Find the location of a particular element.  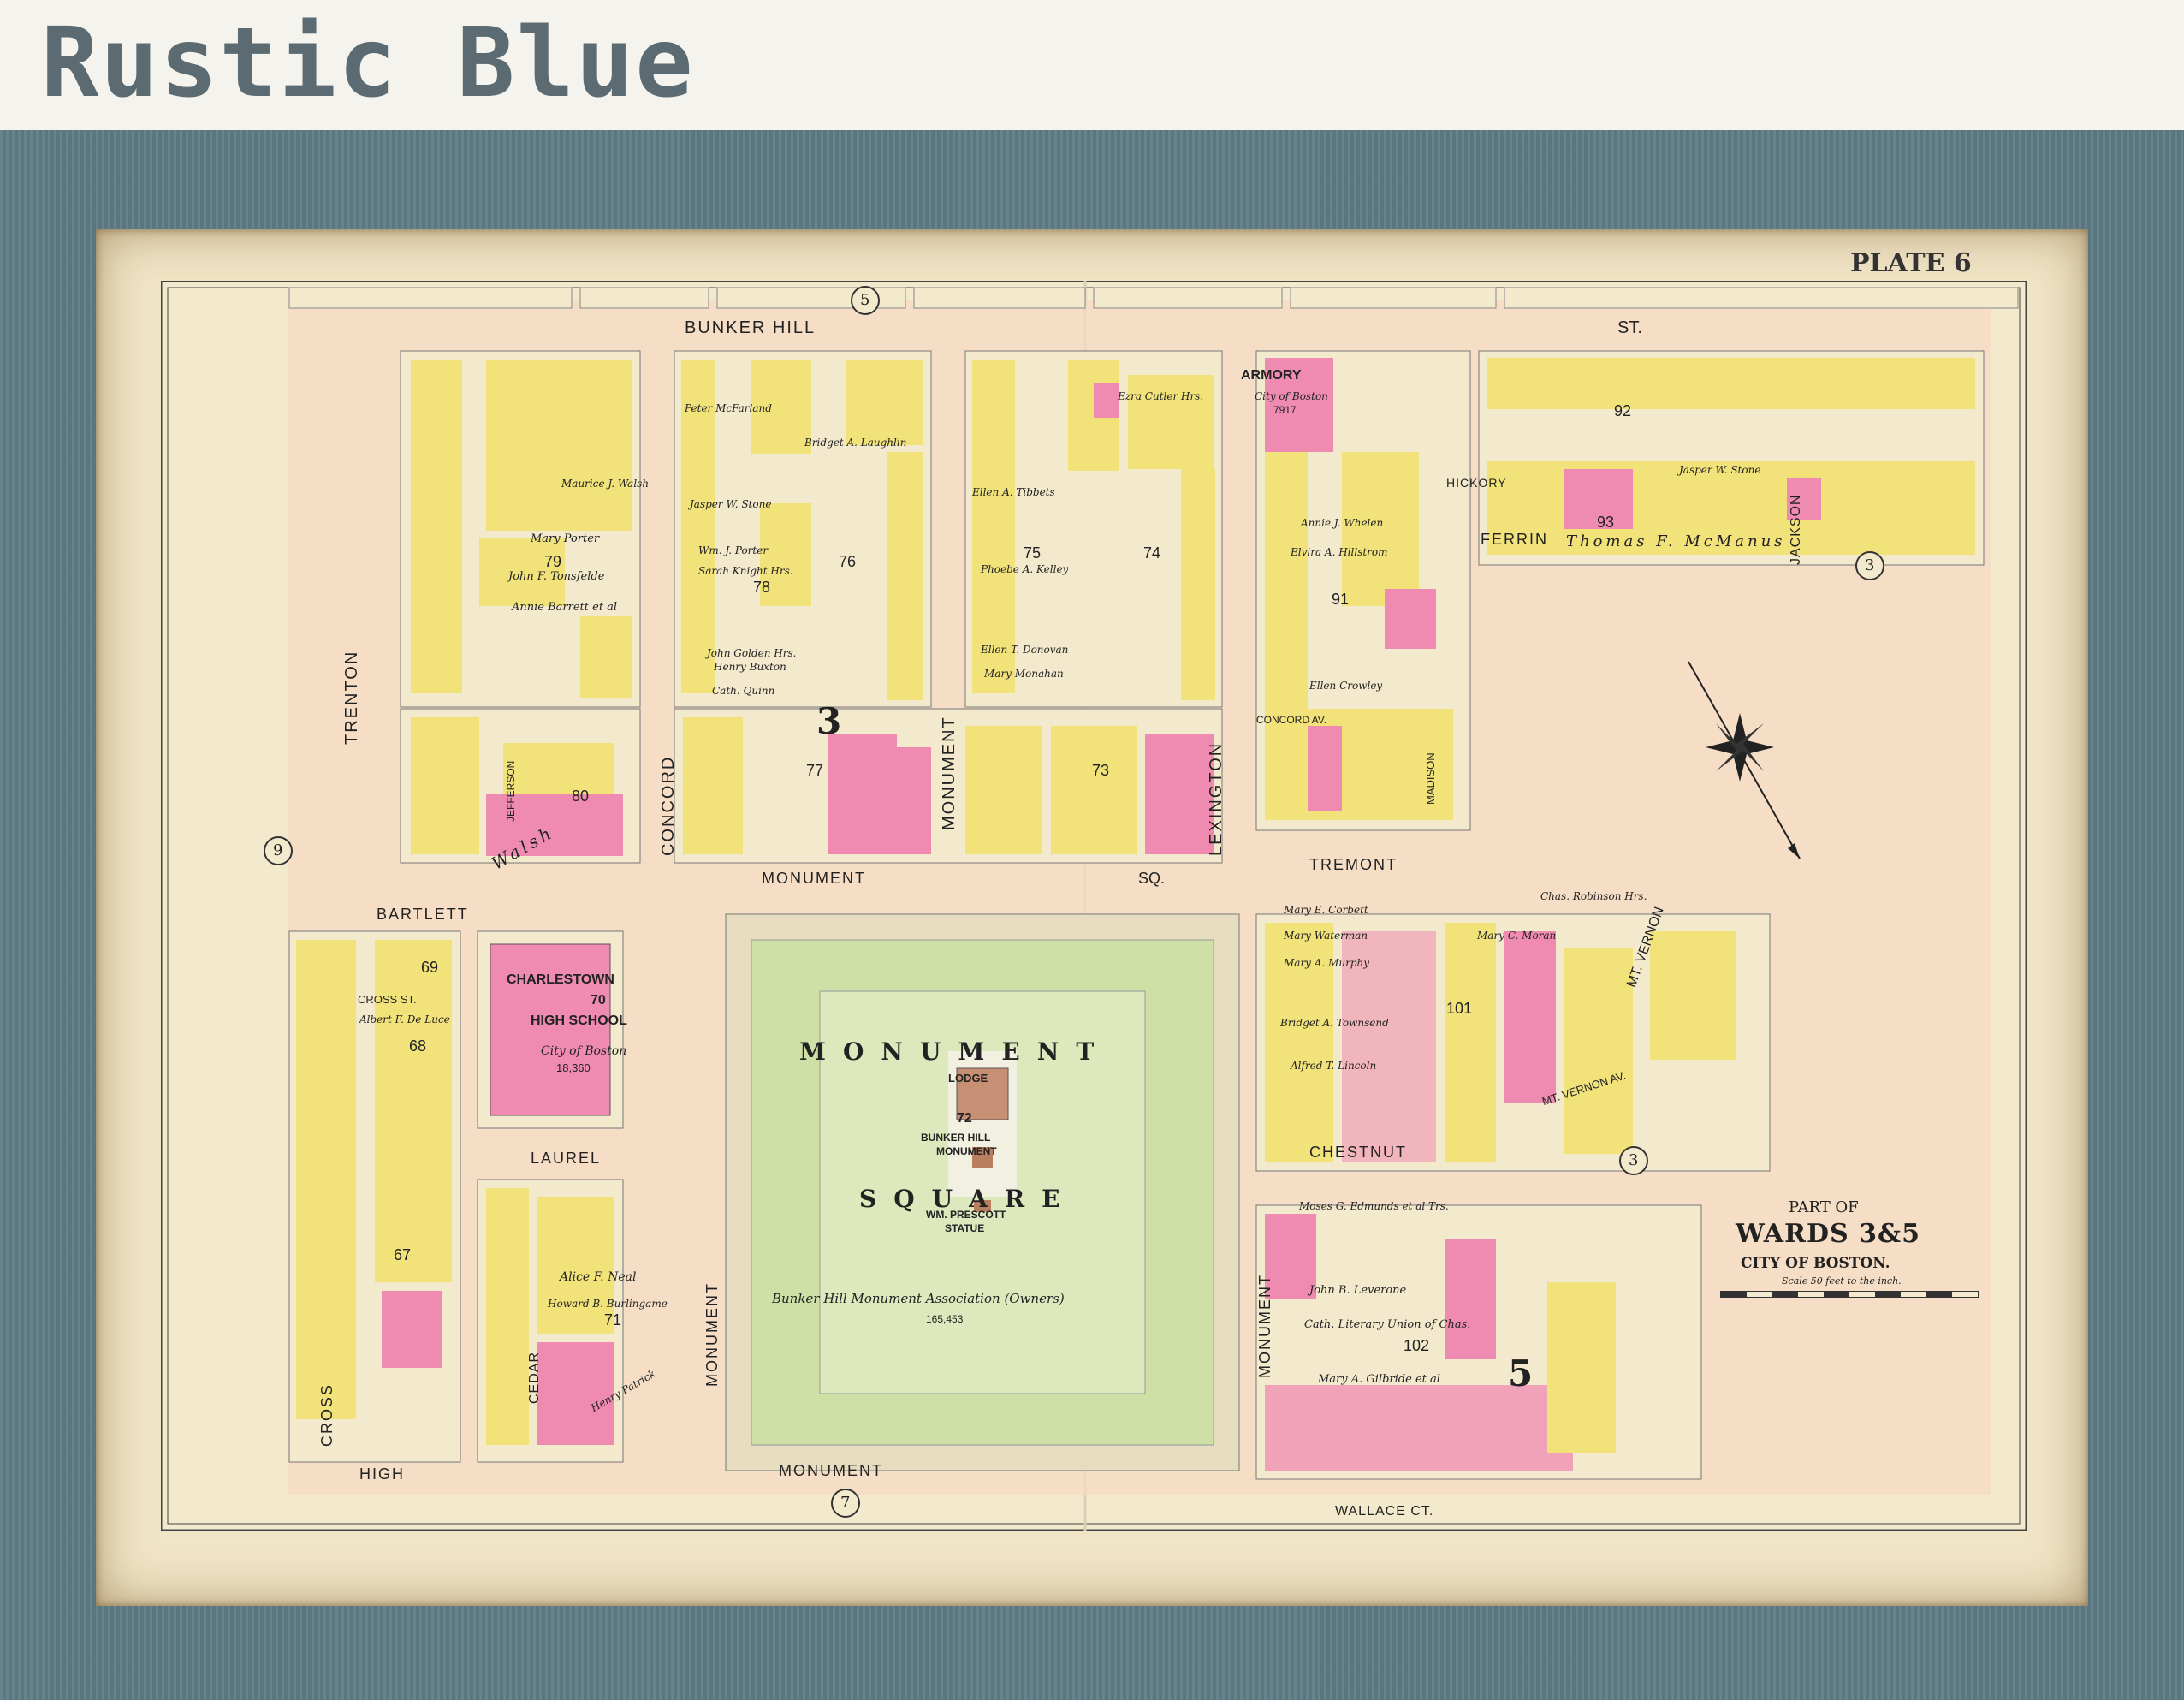

monument-square-park is located at coordinates (982, 1192).